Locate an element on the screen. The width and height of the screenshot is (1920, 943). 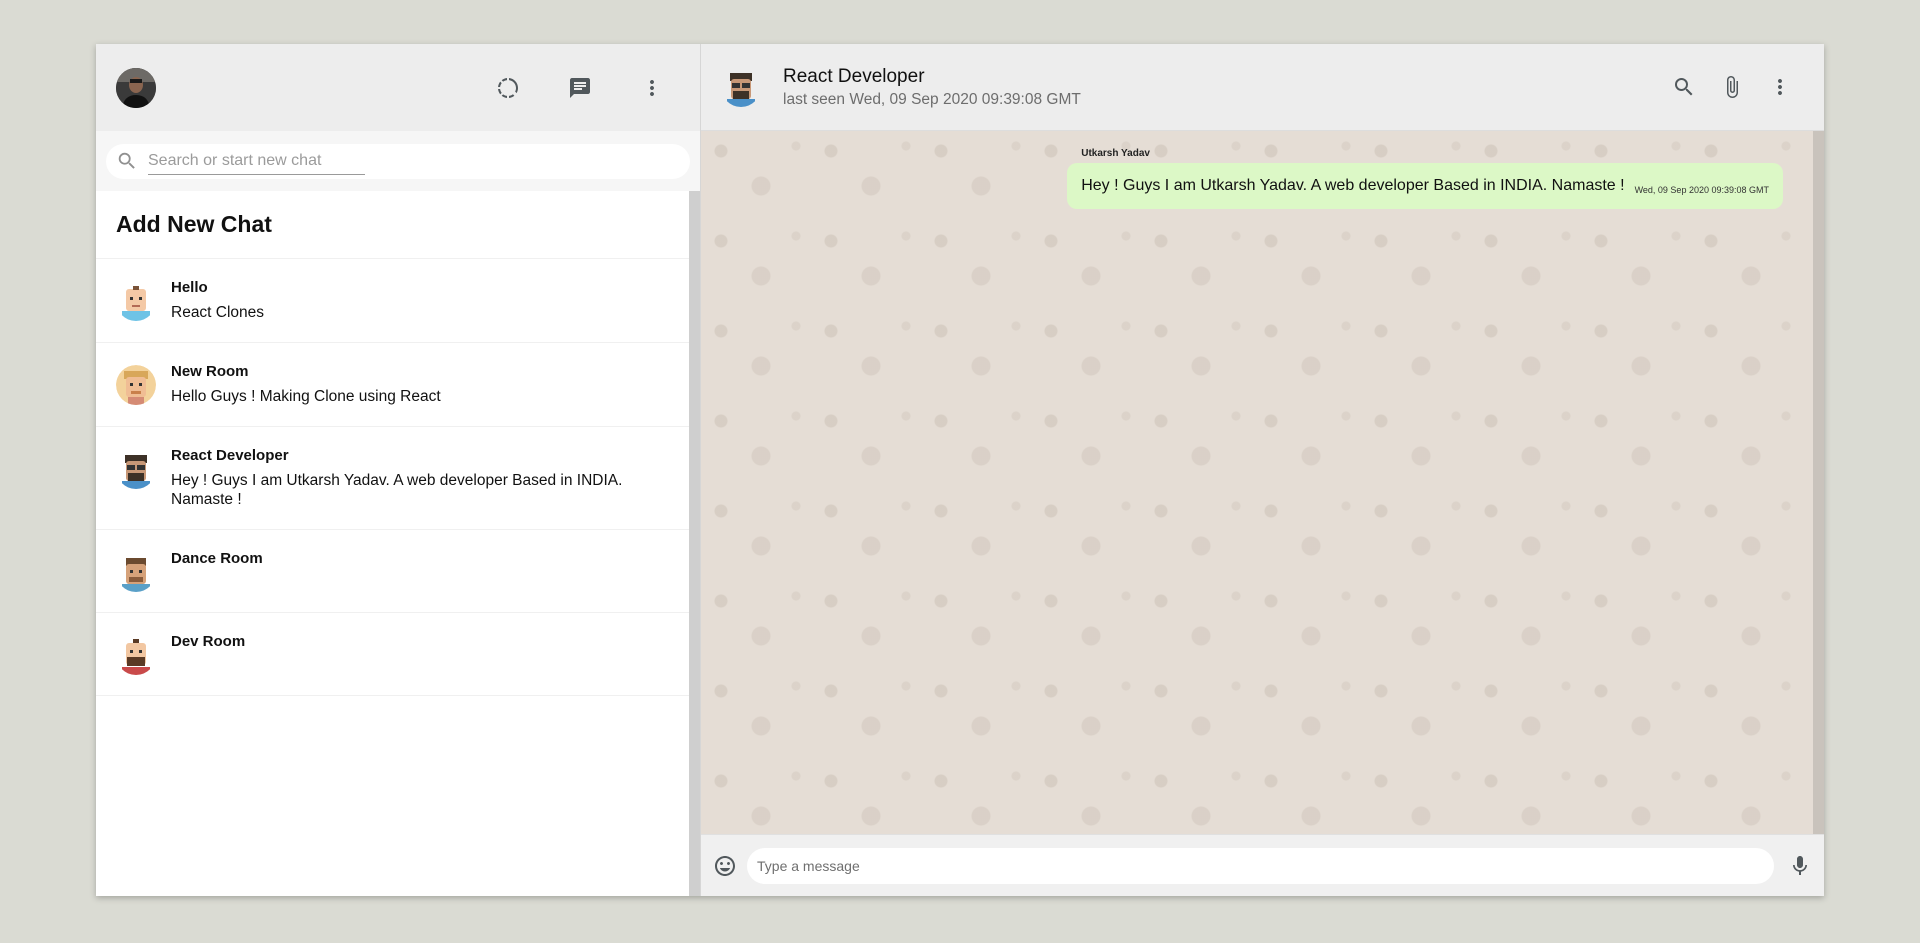
search-container is located at coordinates (398, 161).